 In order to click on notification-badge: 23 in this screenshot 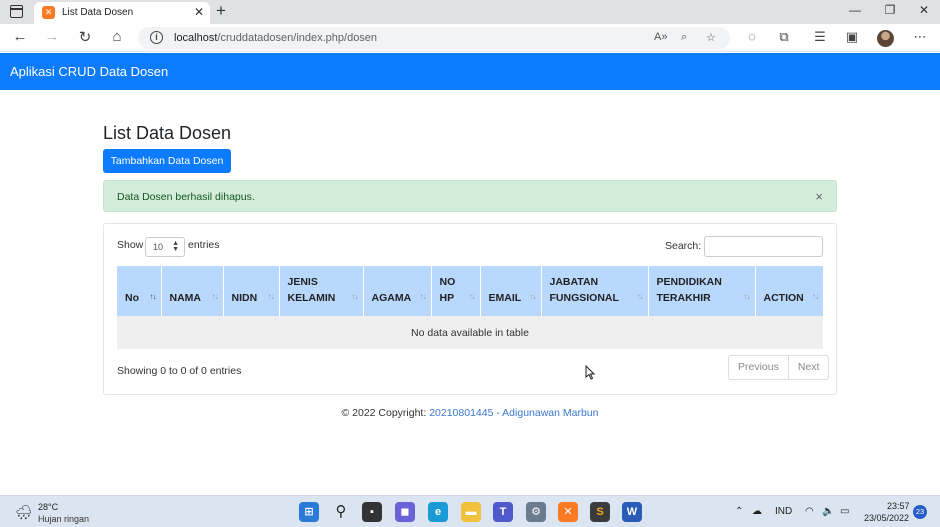, I will do `click(920, 512)`.